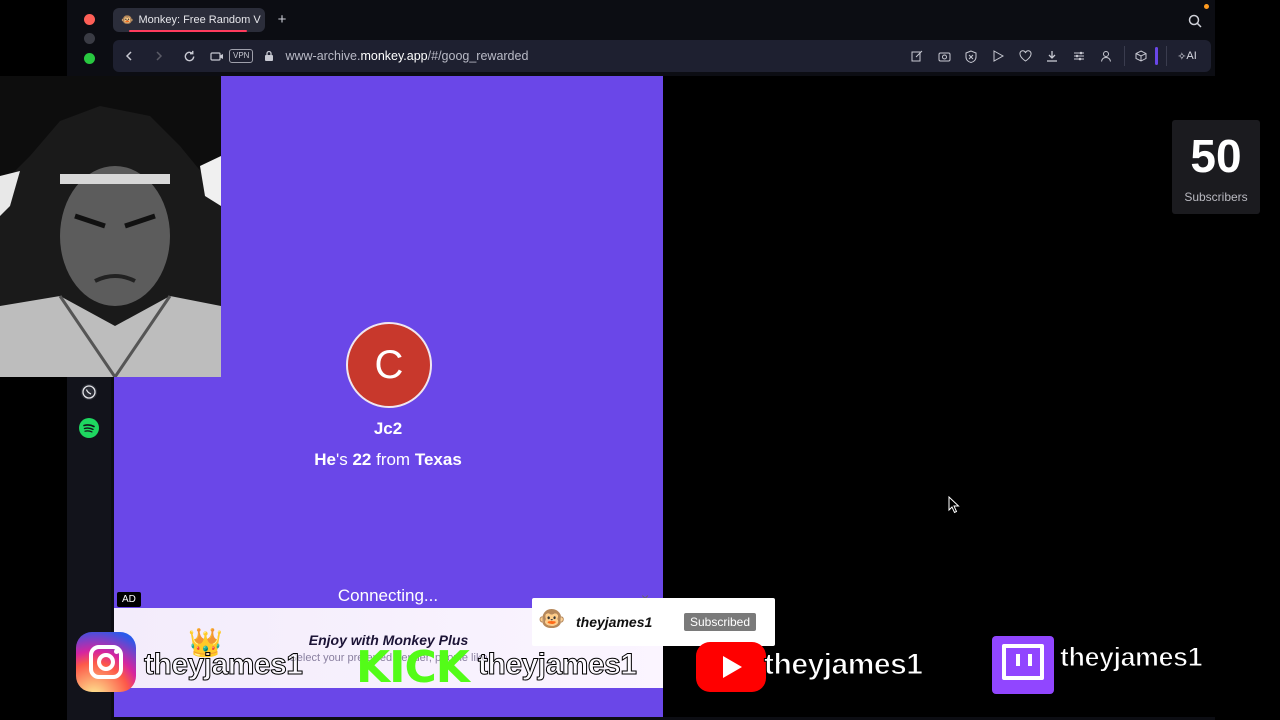 This screenshot has width=1280, height=720. I want to click on tab-title: Monkey: Free Random V, so click(199, 20).